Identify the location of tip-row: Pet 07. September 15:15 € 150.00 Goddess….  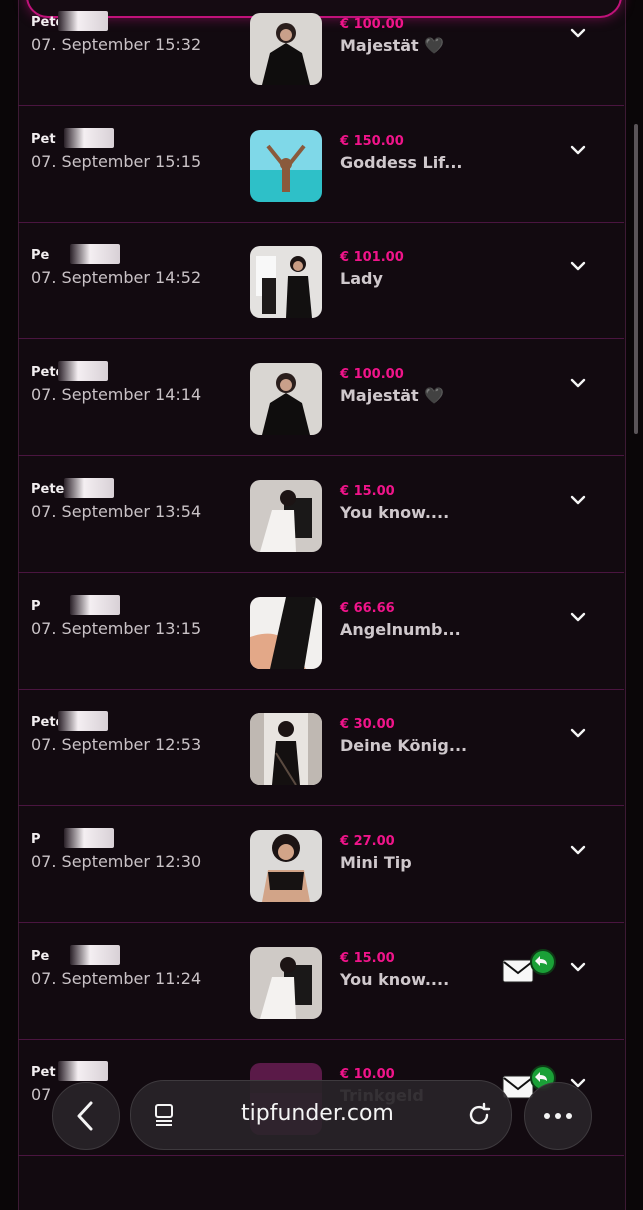
(321, 164).